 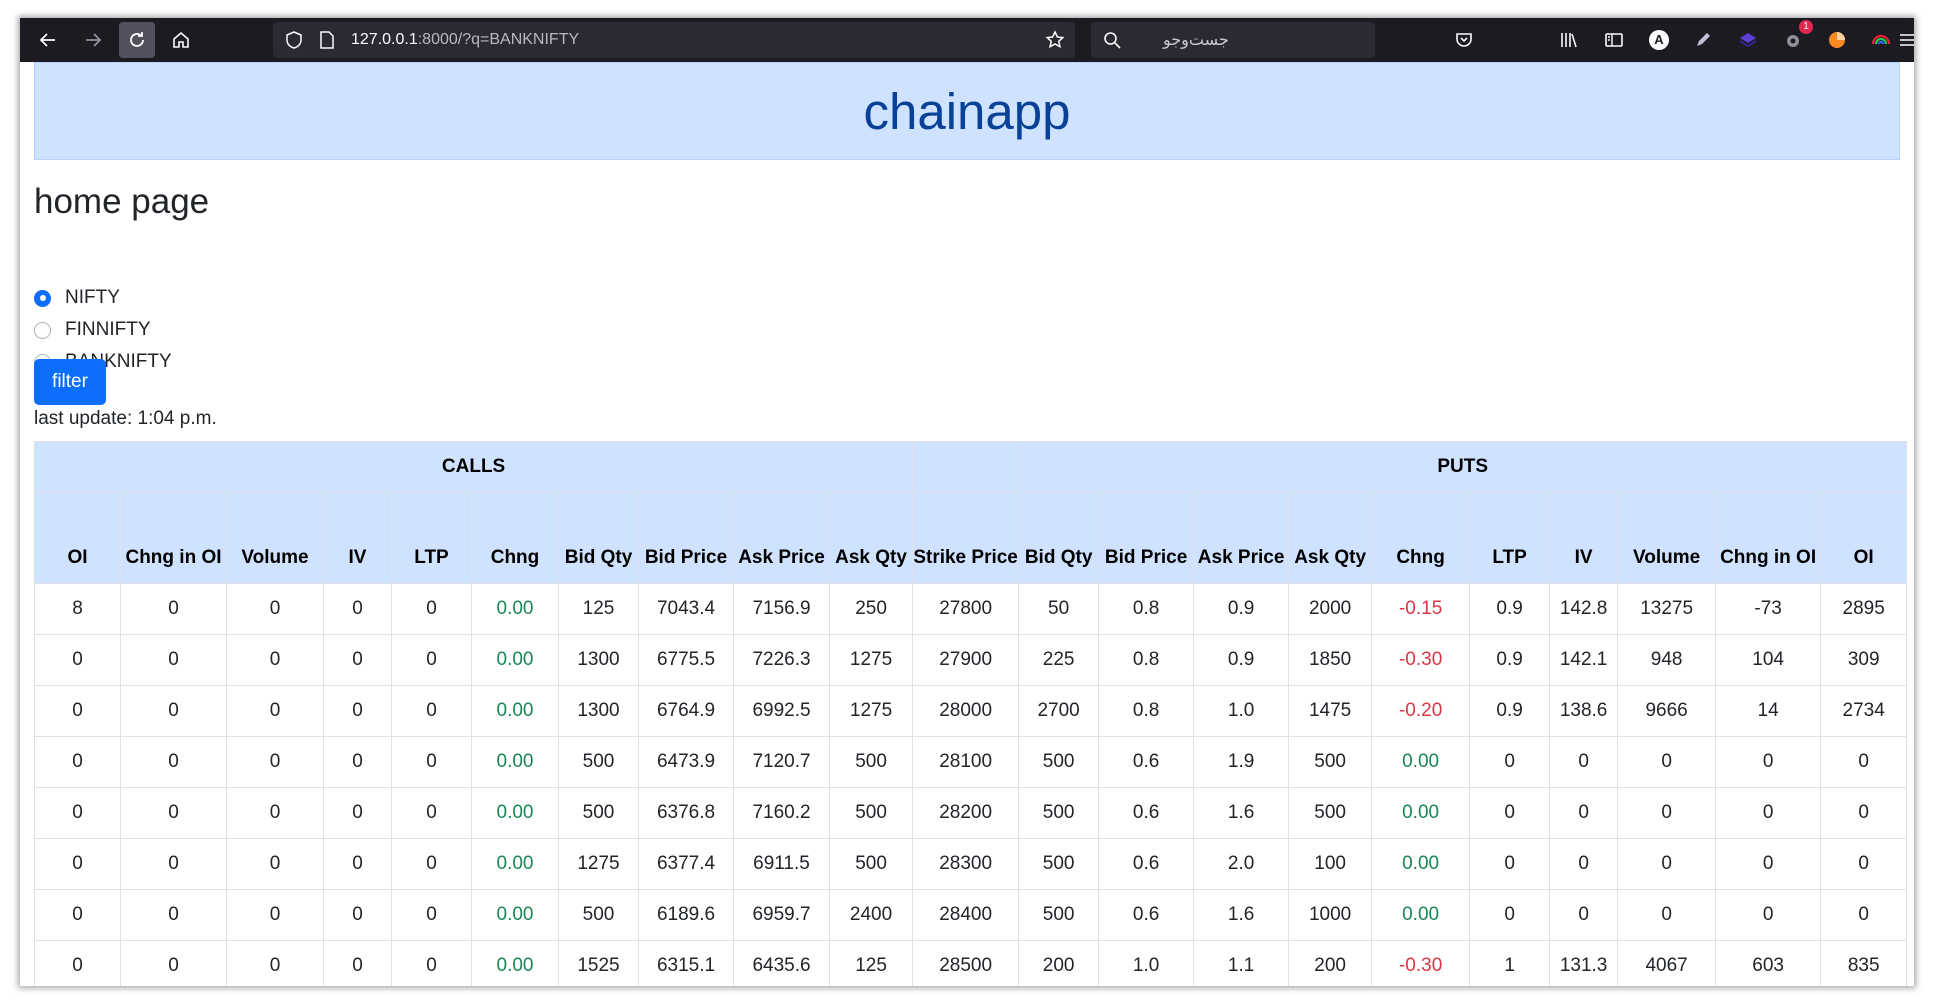 I want to click on page-title: home page, so click(x=122, y=201).